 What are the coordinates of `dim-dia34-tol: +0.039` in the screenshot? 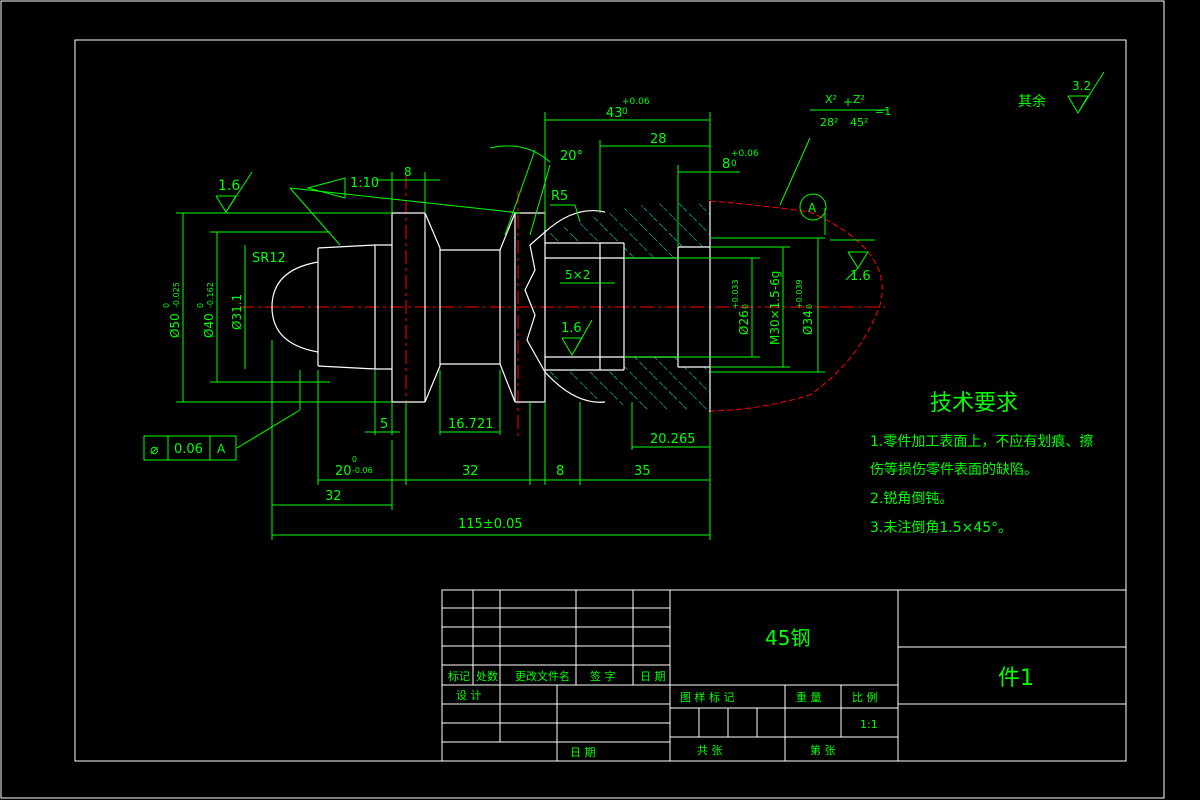 It's located at (799, 294).